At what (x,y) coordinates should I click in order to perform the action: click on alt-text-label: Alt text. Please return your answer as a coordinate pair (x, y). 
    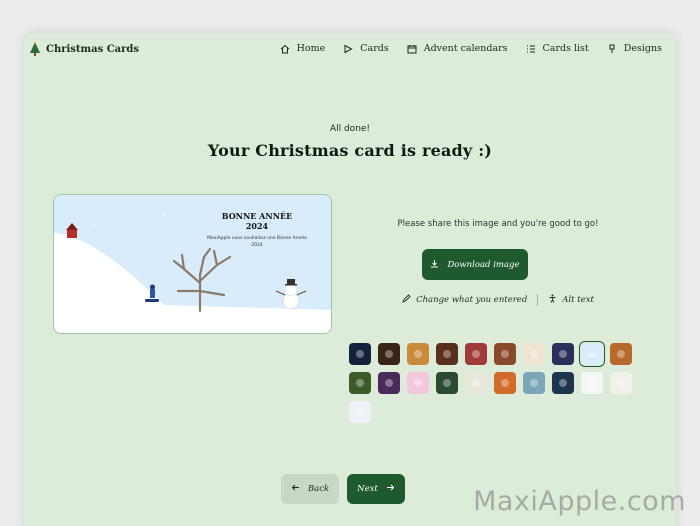
    Looking at the image, I should click on (578, 300).